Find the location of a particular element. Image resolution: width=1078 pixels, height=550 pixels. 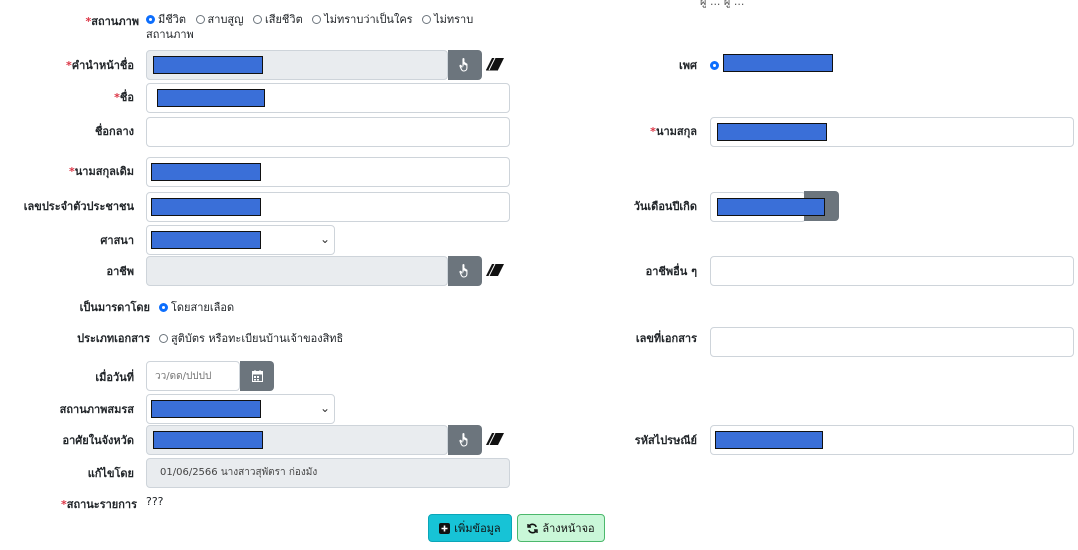

gender-redaction is located at coordinates (778, 63).